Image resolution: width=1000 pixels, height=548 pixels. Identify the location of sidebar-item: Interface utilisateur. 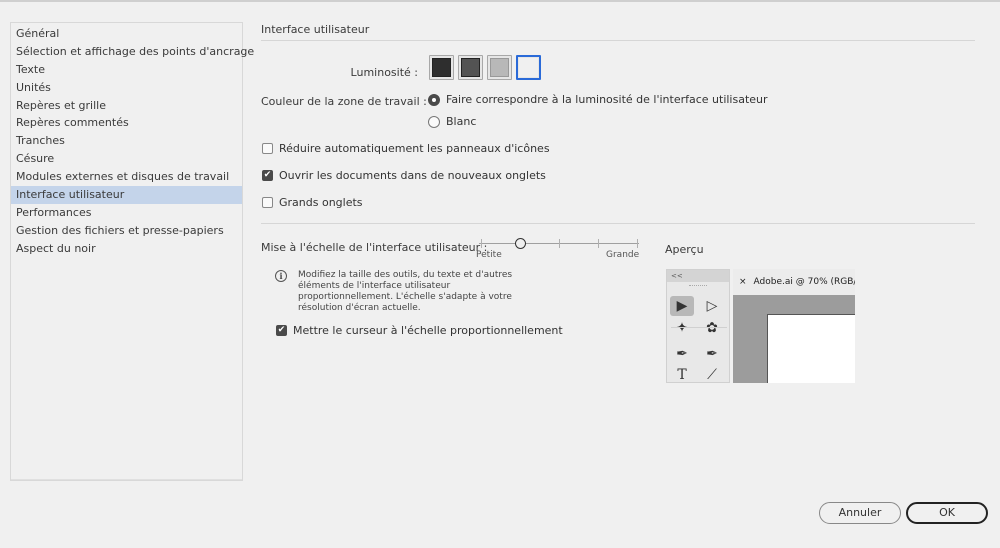
(126, 195).